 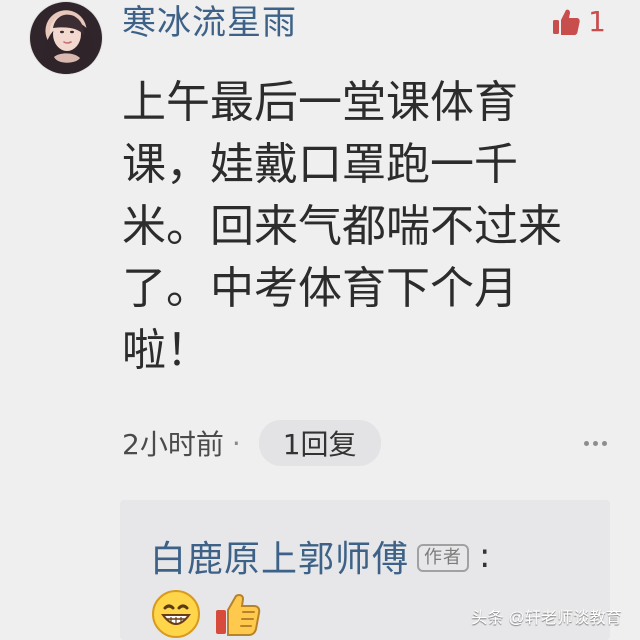 I want to click on grin-emoji-icon, so click(x=176, y=614).